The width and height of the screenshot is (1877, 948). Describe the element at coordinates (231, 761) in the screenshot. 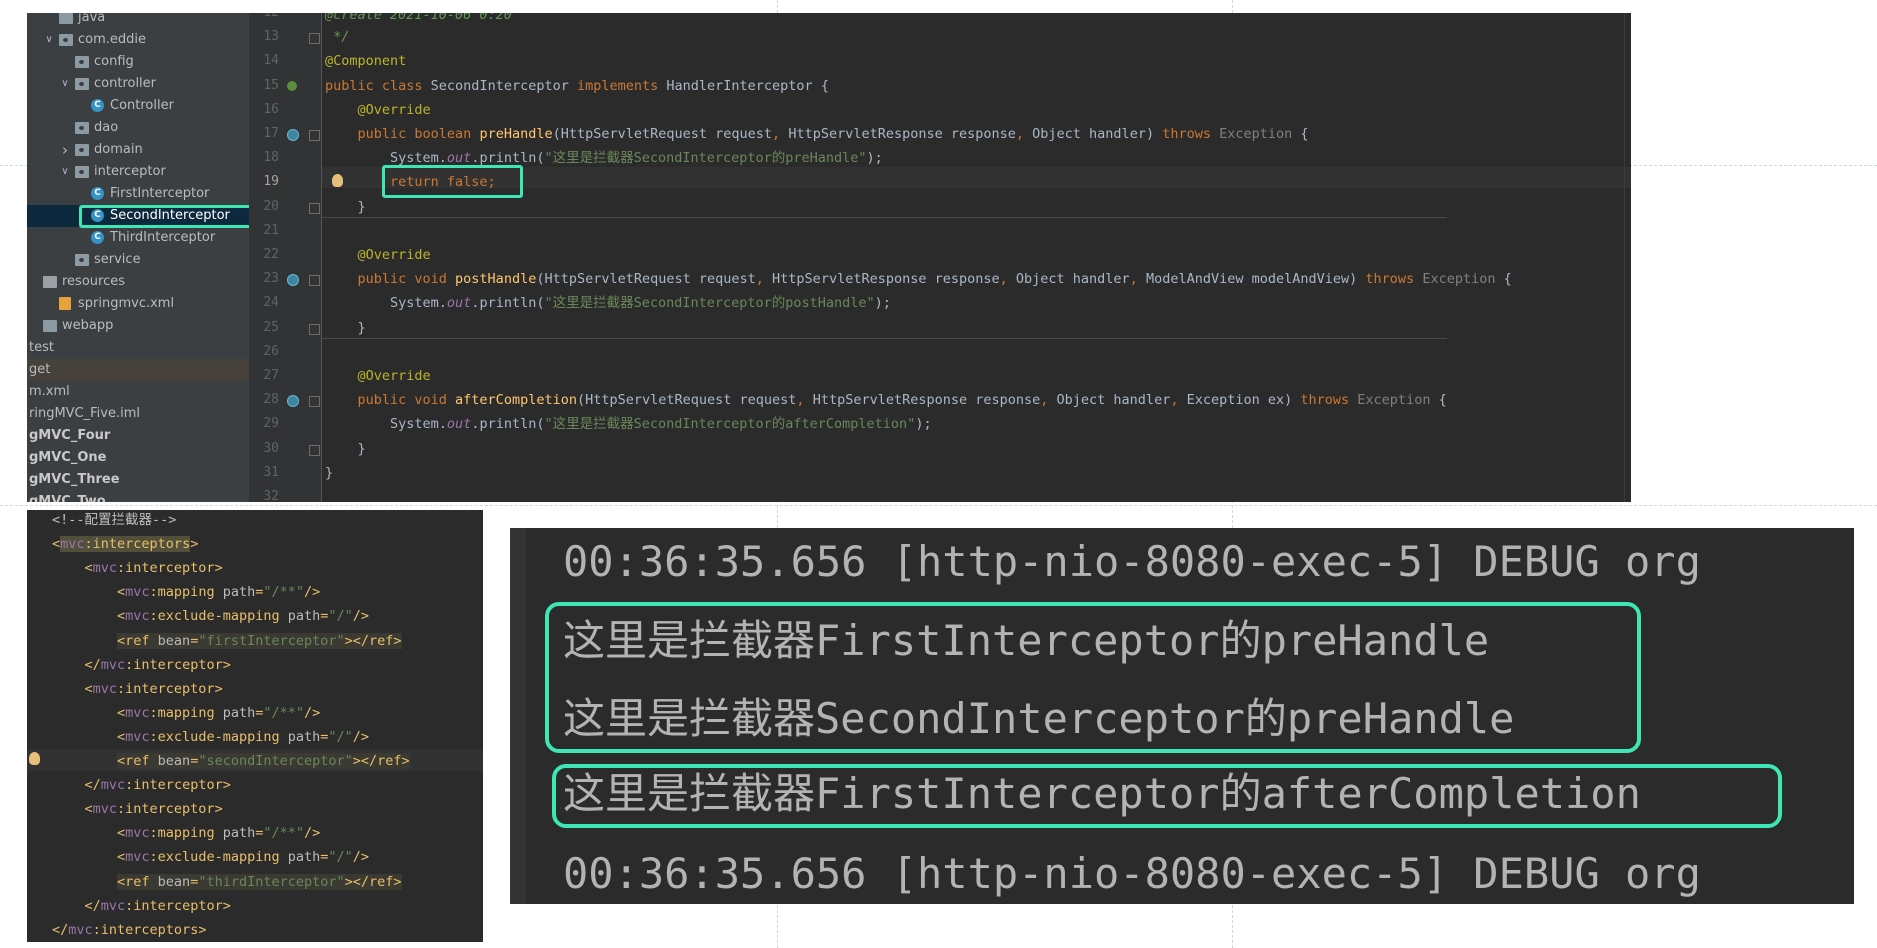

I see `xml-line: <ref bean="secondInterceptor"></ref>` at that location.